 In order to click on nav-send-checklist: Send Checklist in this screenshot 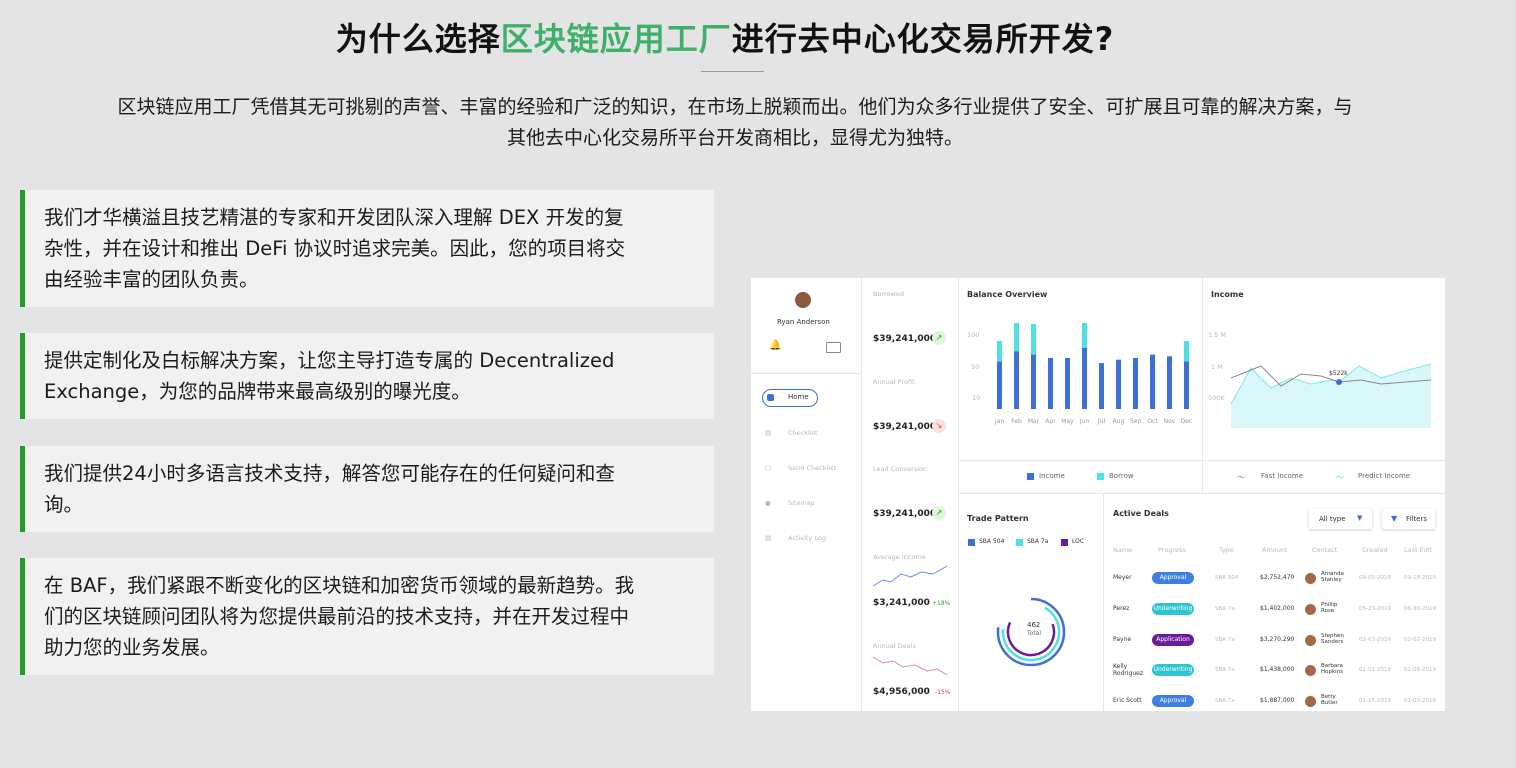, I will do `click(812, 468)`.